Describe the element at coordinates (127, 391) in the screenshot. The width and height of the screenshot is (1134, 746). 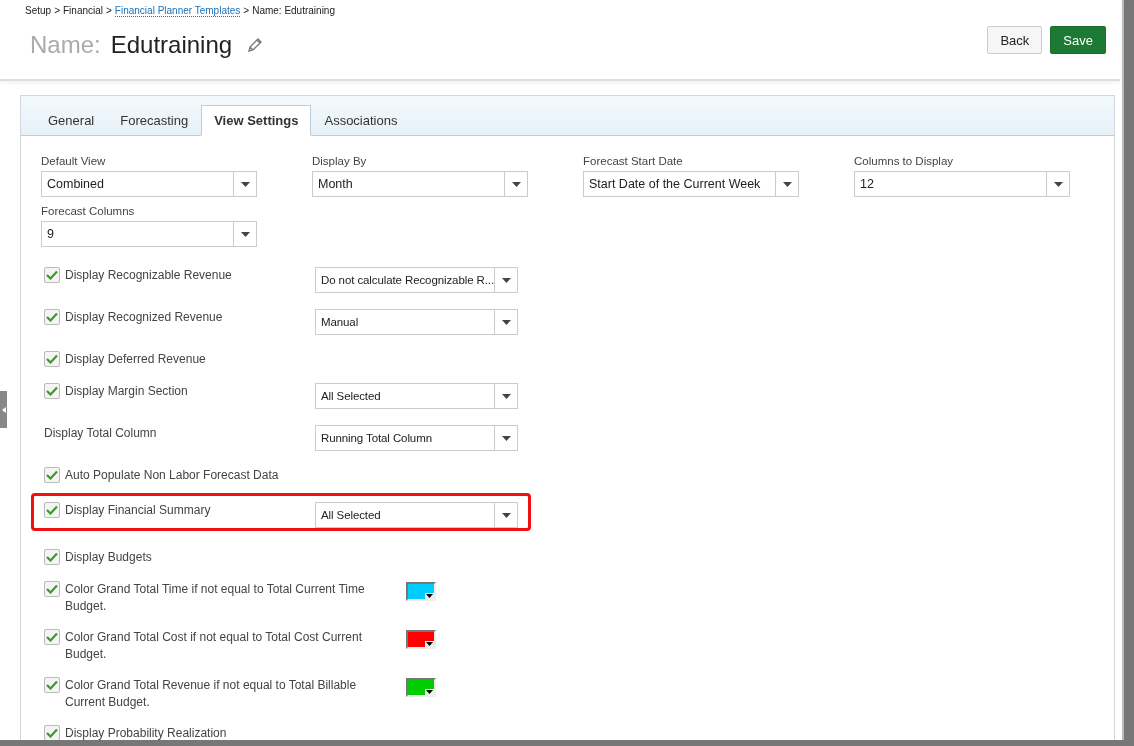
I see `setting-label: Display Margin Section` at that location.